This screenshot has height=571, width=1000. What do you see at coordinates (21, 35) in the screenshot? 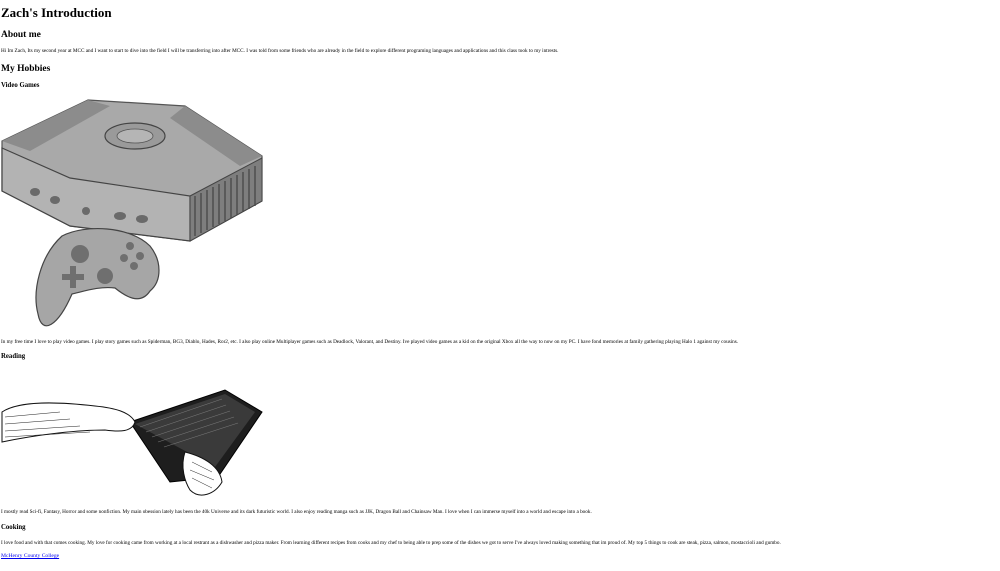
I see `about-heading: About me` at bounding box center [21, 35].